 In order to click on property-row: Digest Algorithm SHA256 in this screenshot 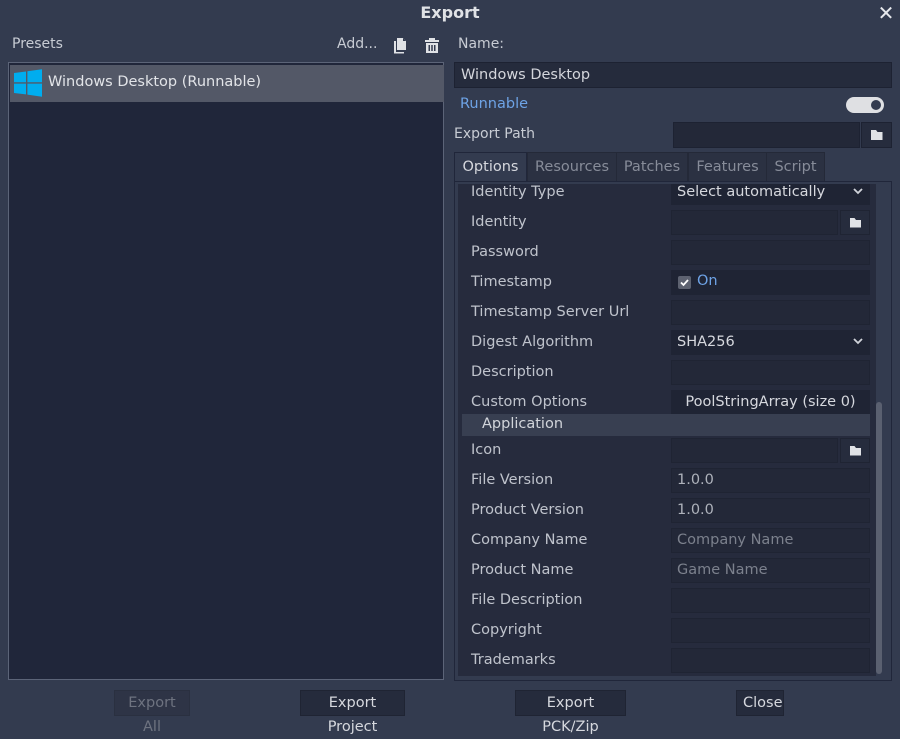, I will do `click(667, 343)`.